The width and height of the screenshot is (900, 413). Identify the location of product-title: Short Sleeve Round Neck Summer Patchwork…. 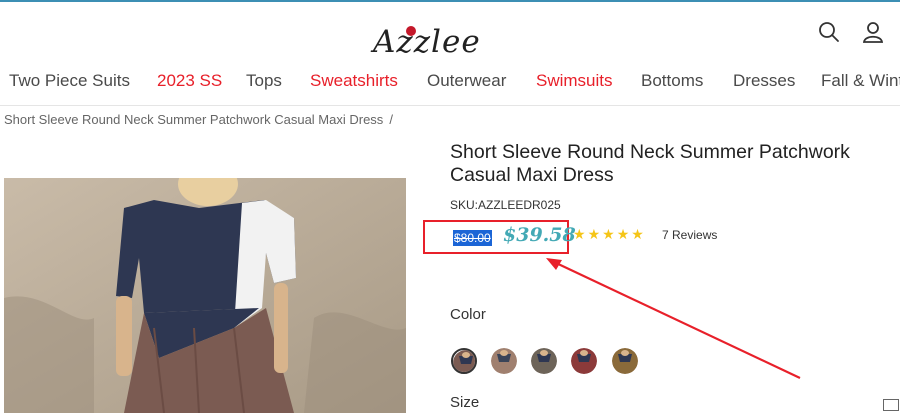
(650, 163).